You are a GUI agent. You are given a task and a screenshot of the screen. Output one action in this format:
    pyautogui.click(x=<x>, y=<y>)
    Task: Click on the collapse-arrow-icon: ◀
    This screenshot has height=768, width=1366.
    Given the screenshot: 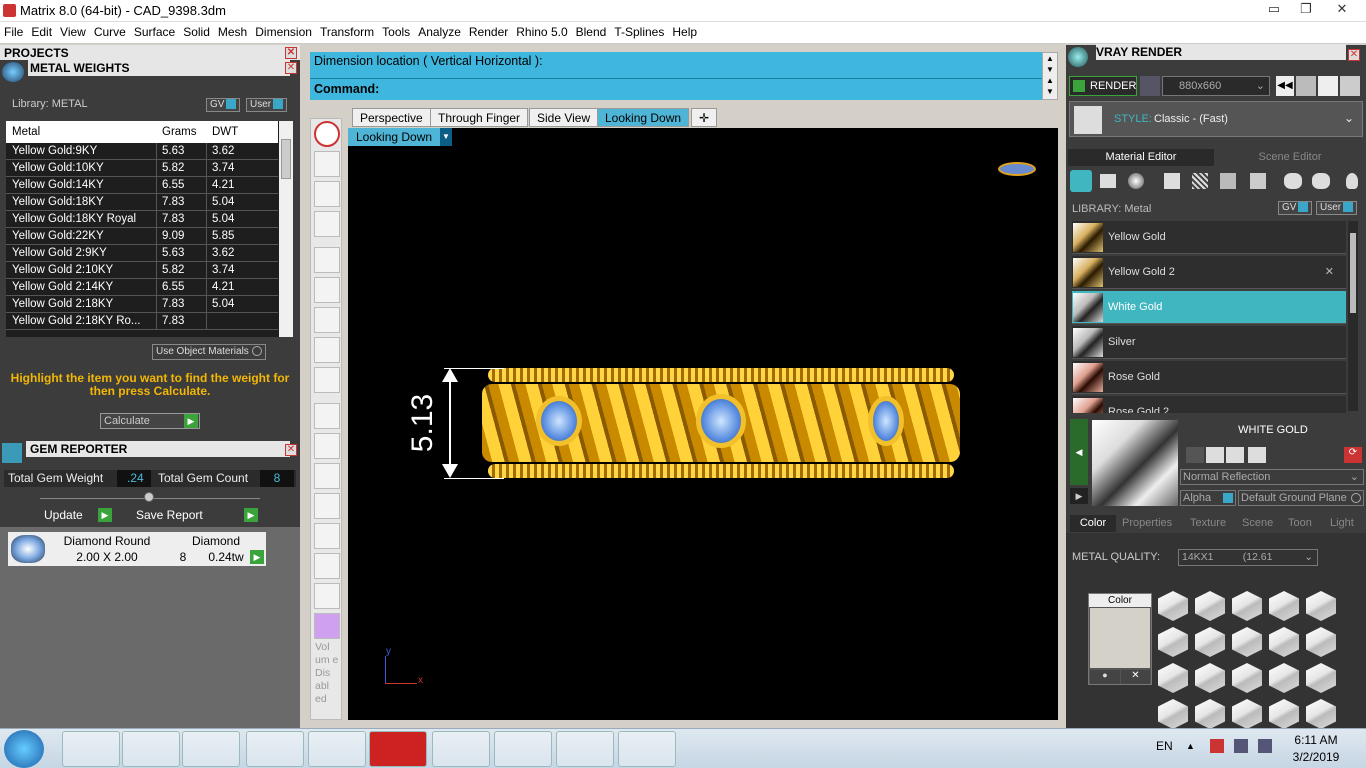 What is the action you would take?
    pyautogui.click(x=1079, y=452)
    